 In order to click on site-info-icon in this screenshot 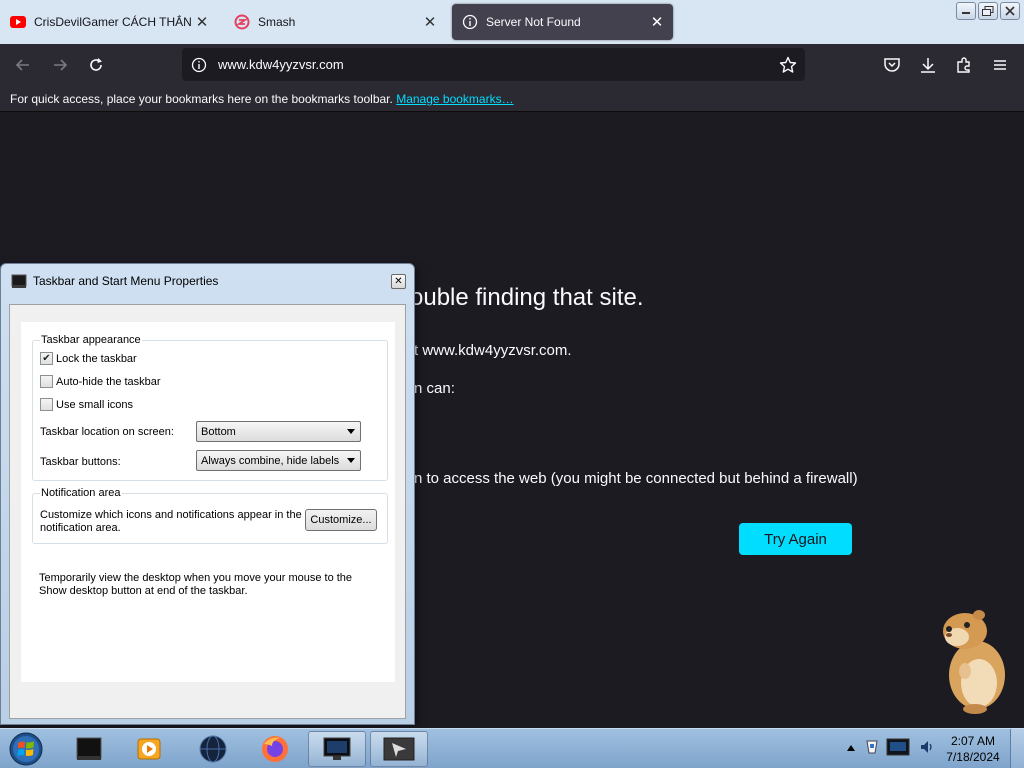, I will do `click(199, 65)`.